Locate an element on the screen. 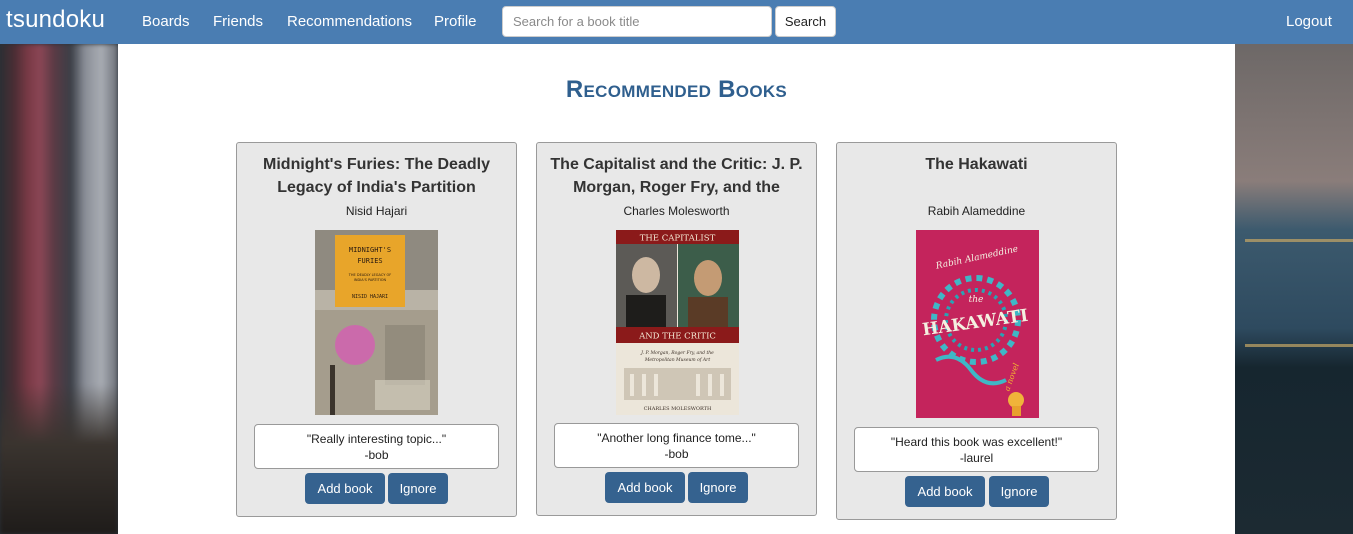 The width and height of the screenshot is (1353, 534). cover-author: NISID HAJARI is located at coordinates (370, 297).